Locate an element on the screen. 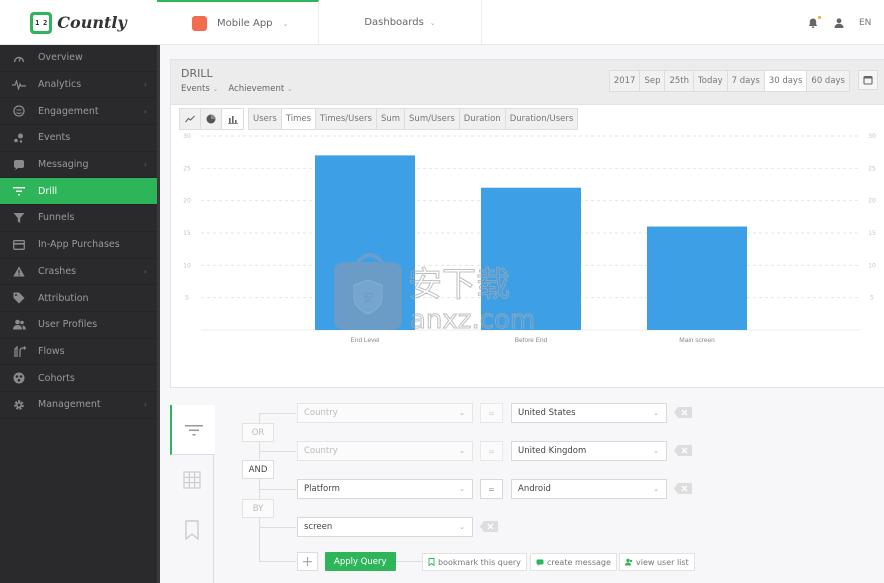  language-selector: EN is located at coordinates (869, 23).